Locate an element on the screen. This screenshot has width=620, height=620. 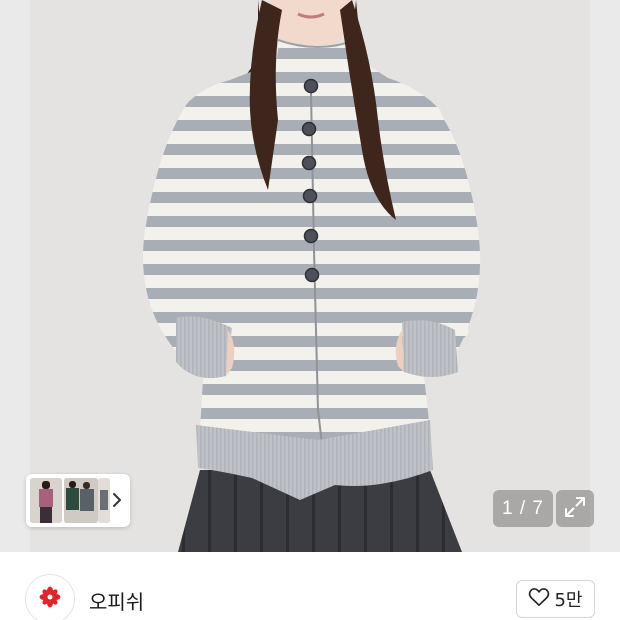
expand-icon is located at coordinates (575, 509).